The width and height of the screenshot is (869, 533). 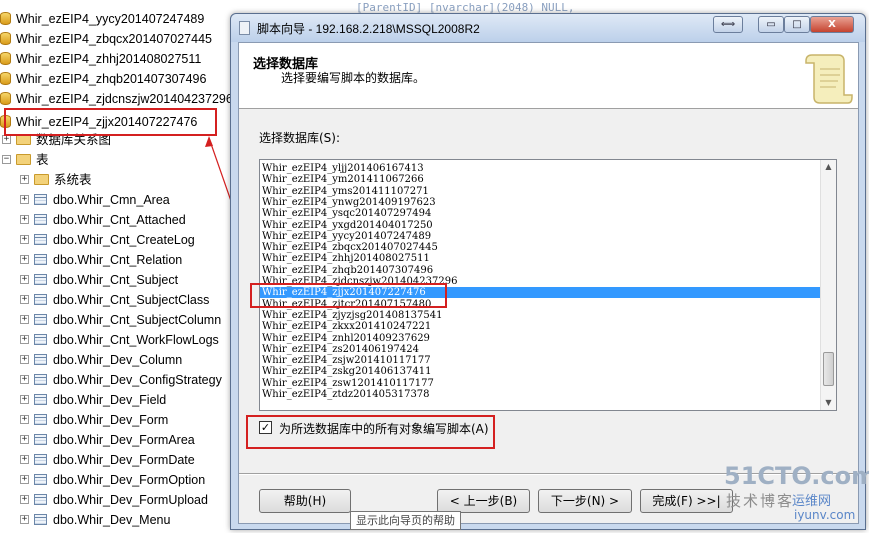 What do you see at coordinates (346, 371) in the screenshot?
I see `list-item: Whir_ezEIP4_zskg201406137411` at bounding box center [346, 371].